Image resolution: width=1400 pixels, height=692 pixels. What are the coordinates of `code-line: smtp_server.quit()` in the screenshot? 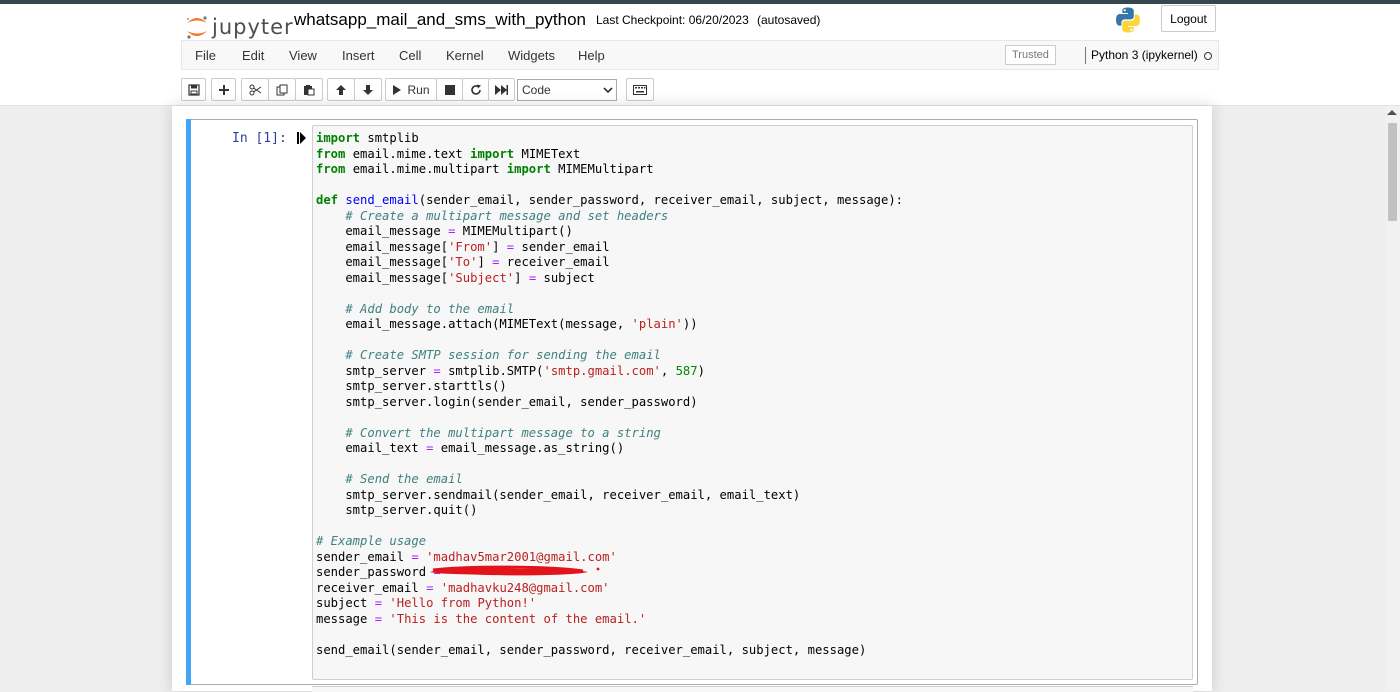 It's located at (397, 510).